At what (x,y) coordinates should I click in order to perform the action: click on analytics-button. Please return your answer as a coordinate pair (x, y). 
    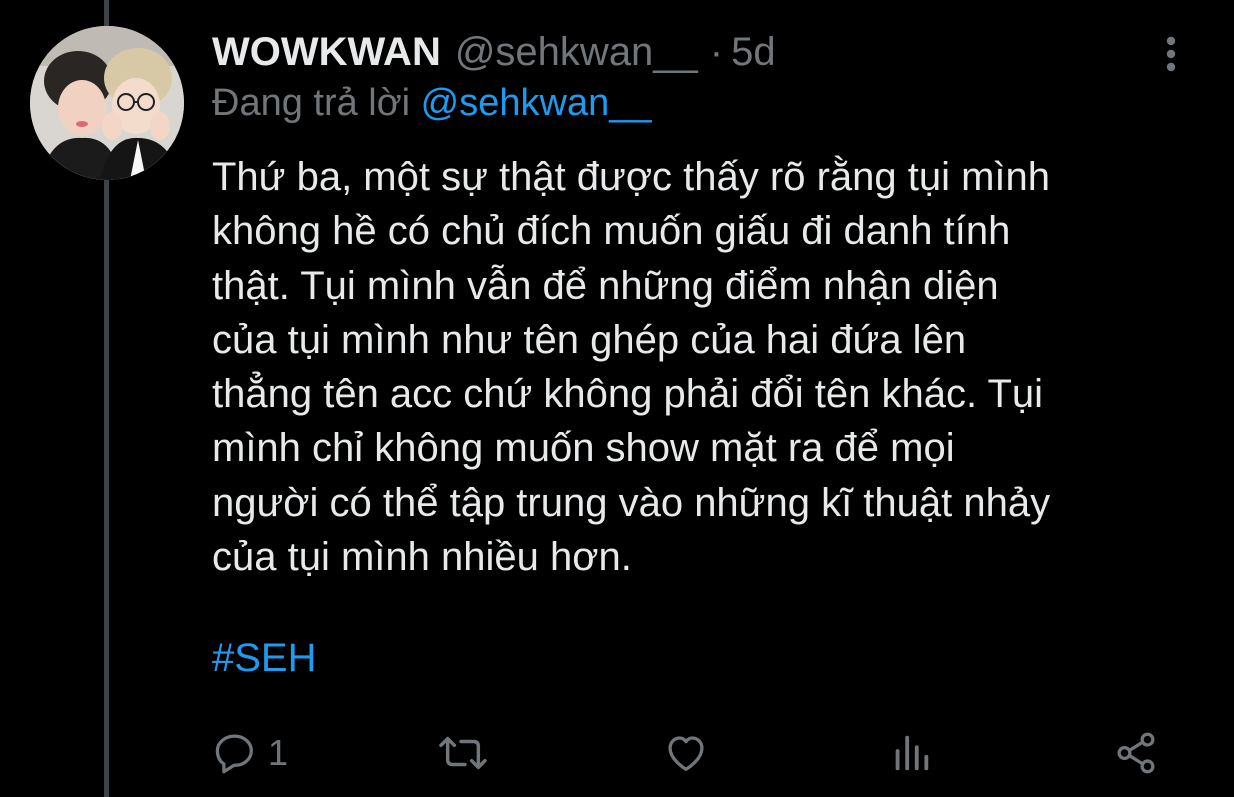
    Looking at the image, I should click on (911, 753).